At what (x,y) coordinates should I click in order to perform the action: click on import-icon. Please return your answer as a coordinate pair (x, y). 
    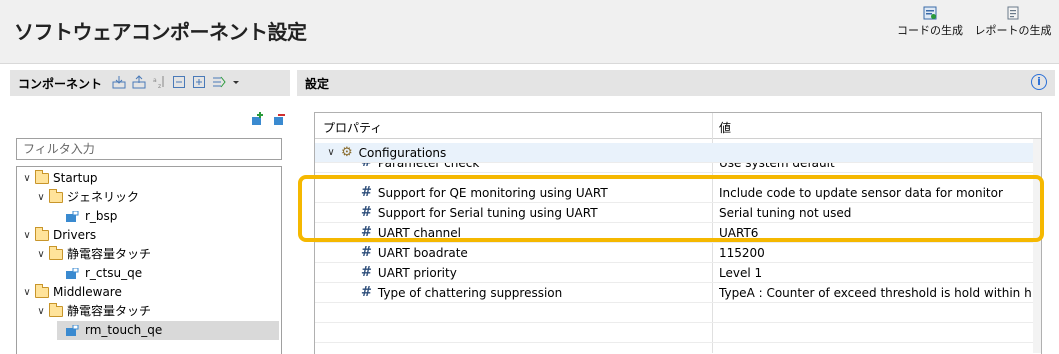
    Looking at the image, I should click on (119, 82).